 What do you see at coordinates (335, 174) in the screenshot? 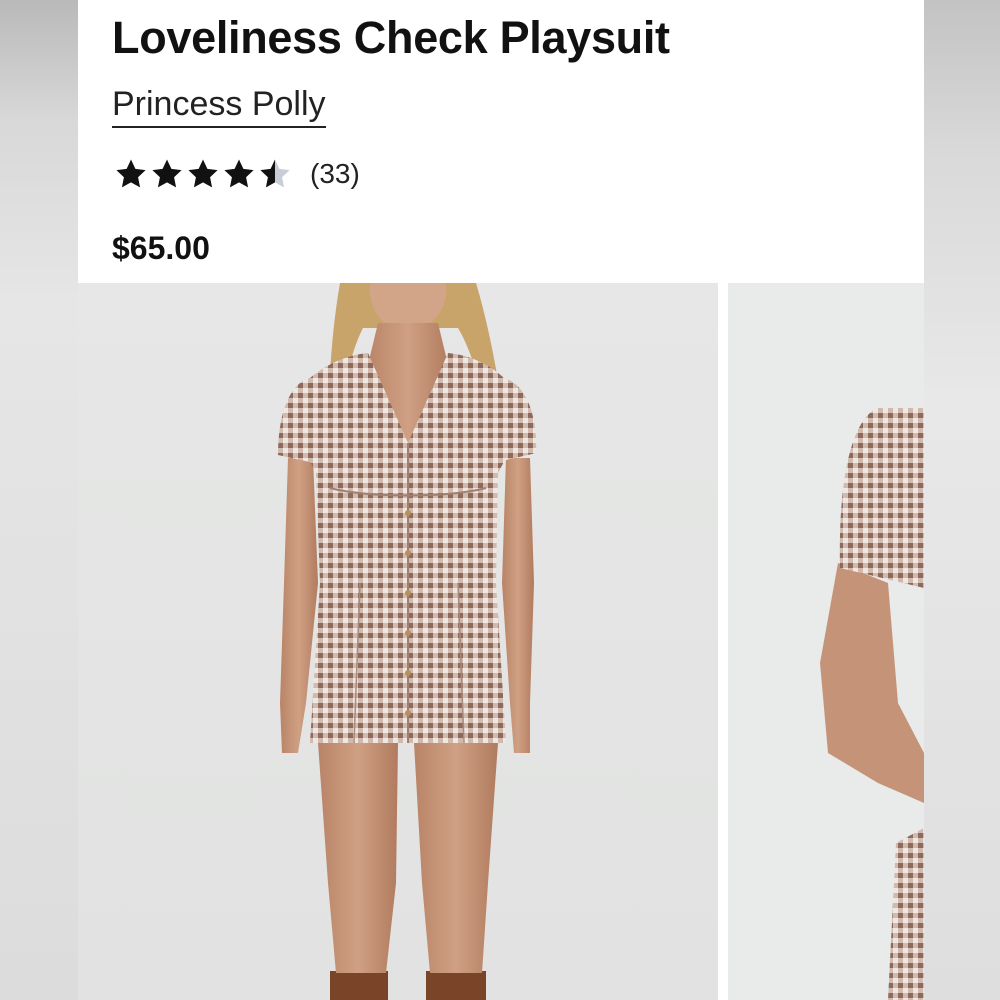
I see `review-count: (33)` at bounding box center [335, 174].